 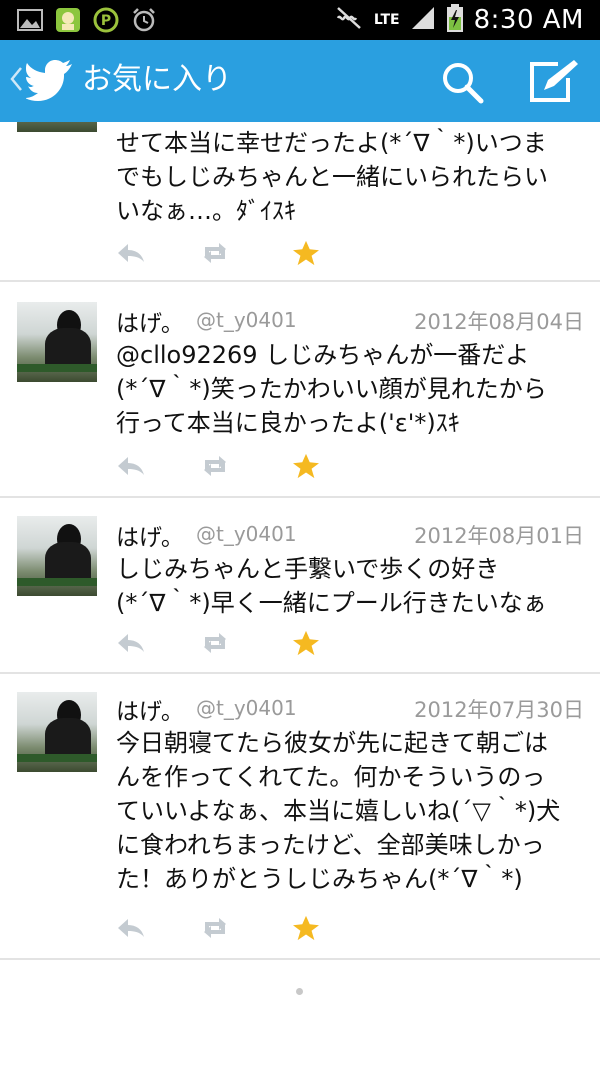 I want to click on page-title: お気に入り, so click(x=157, y=79).